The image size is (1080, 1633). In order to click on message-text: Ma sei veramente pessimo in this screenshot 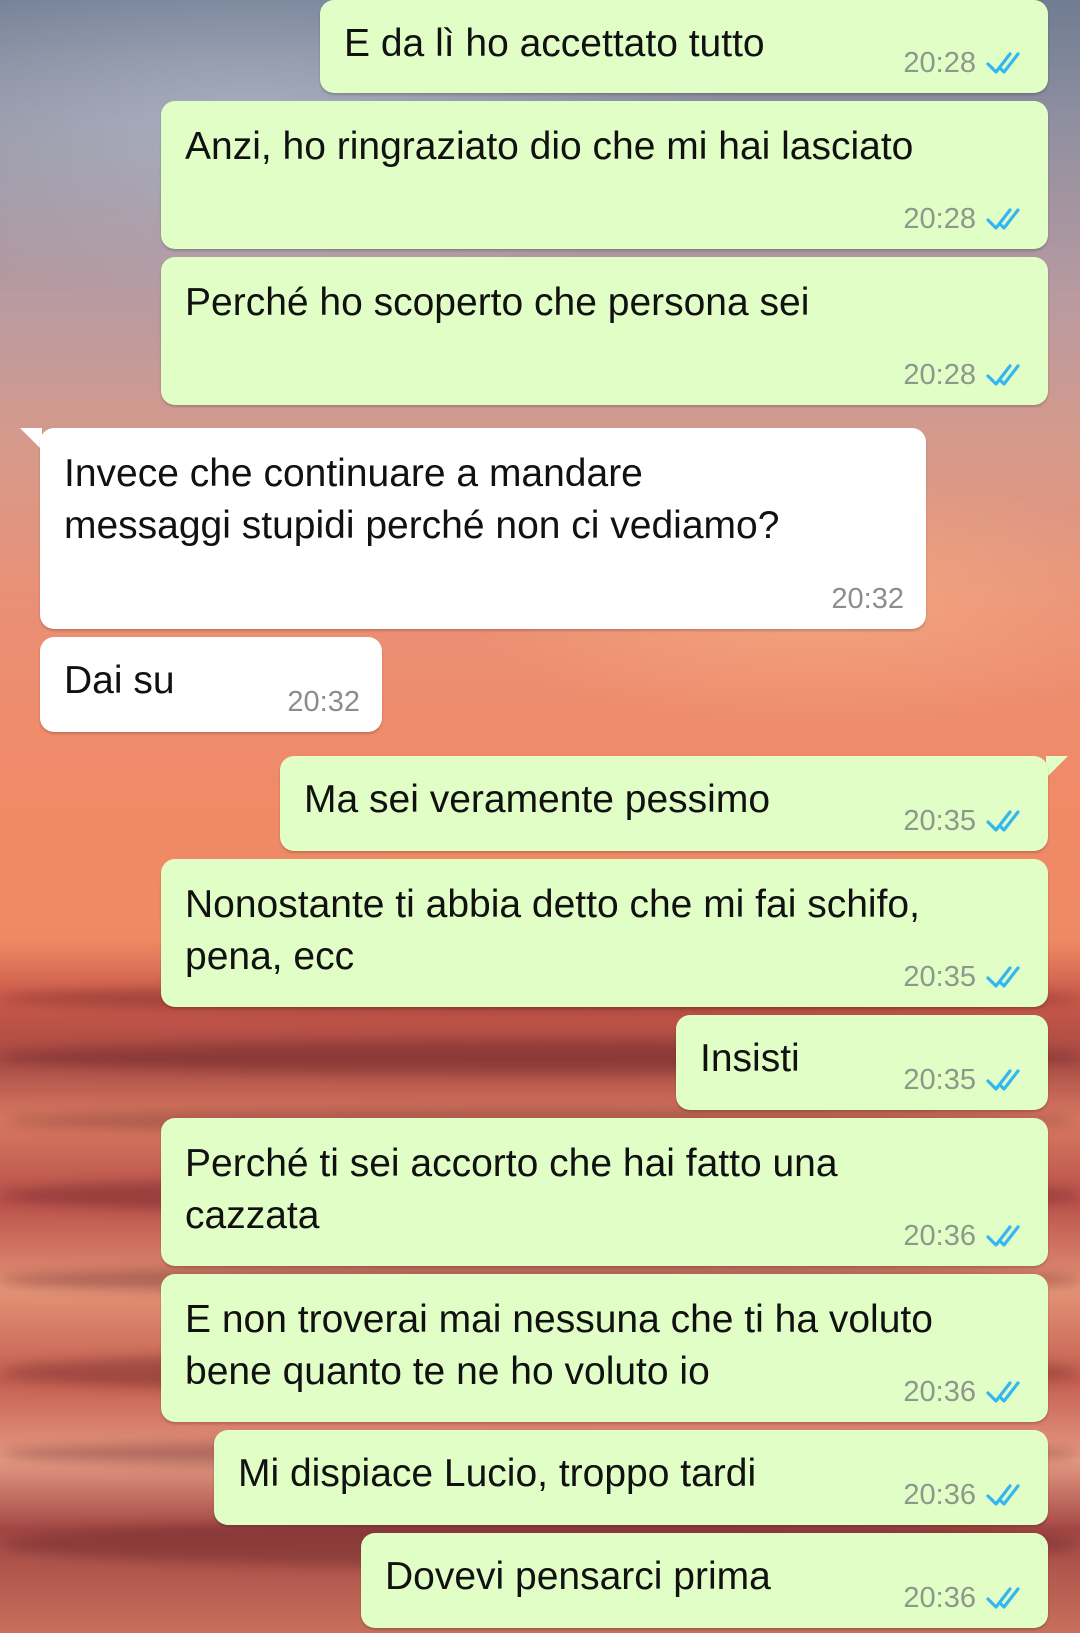, I will do `click(537, 799)`.